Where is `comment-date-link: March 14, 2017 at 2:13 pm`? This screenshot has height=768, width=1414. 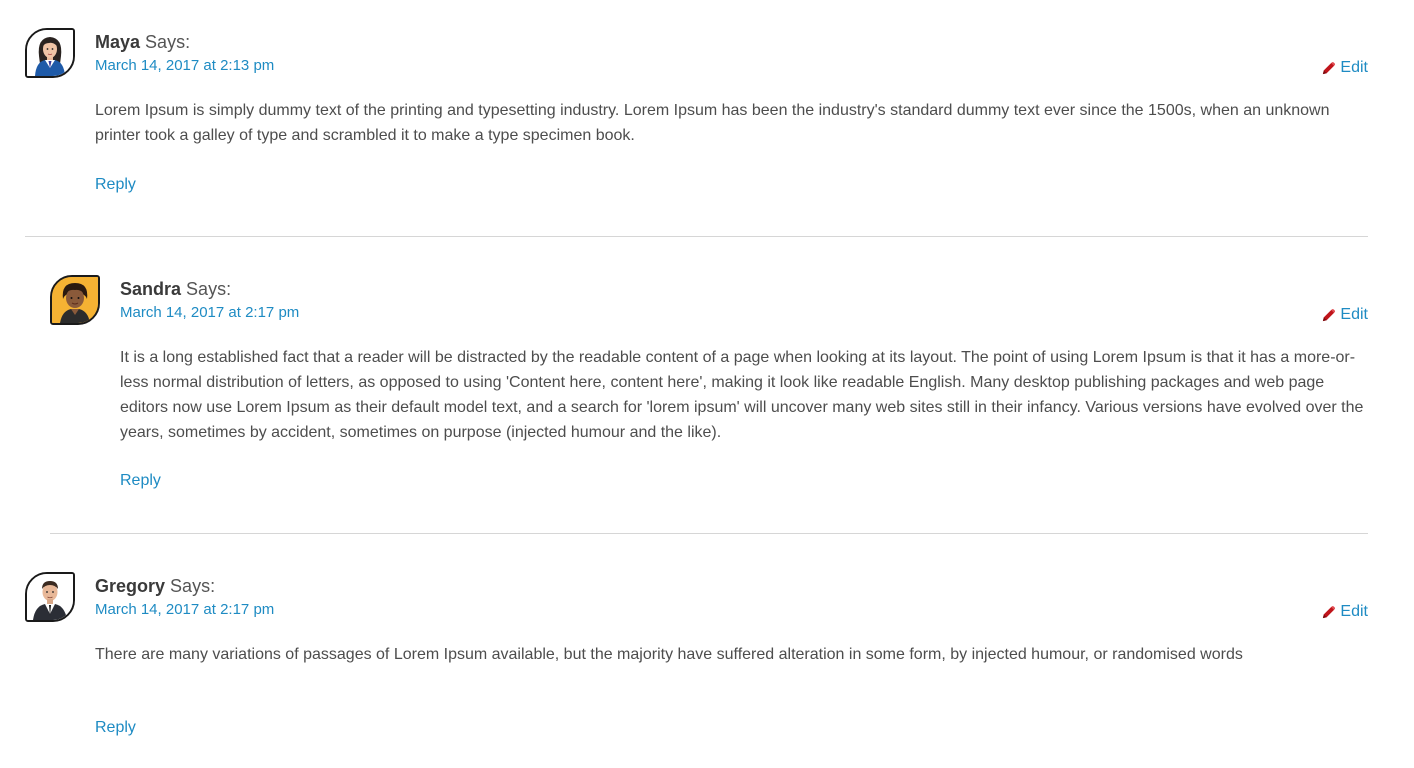
comment-date-link: March 14, 2017 at 2:13 pm is located at coordinates (184, 66).